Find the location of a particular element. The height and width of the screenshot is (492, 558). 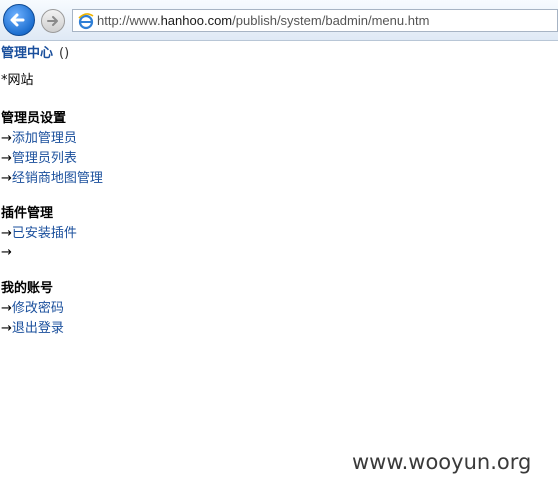

menu-link: 修改密码 is located at coordinates (38, 308).